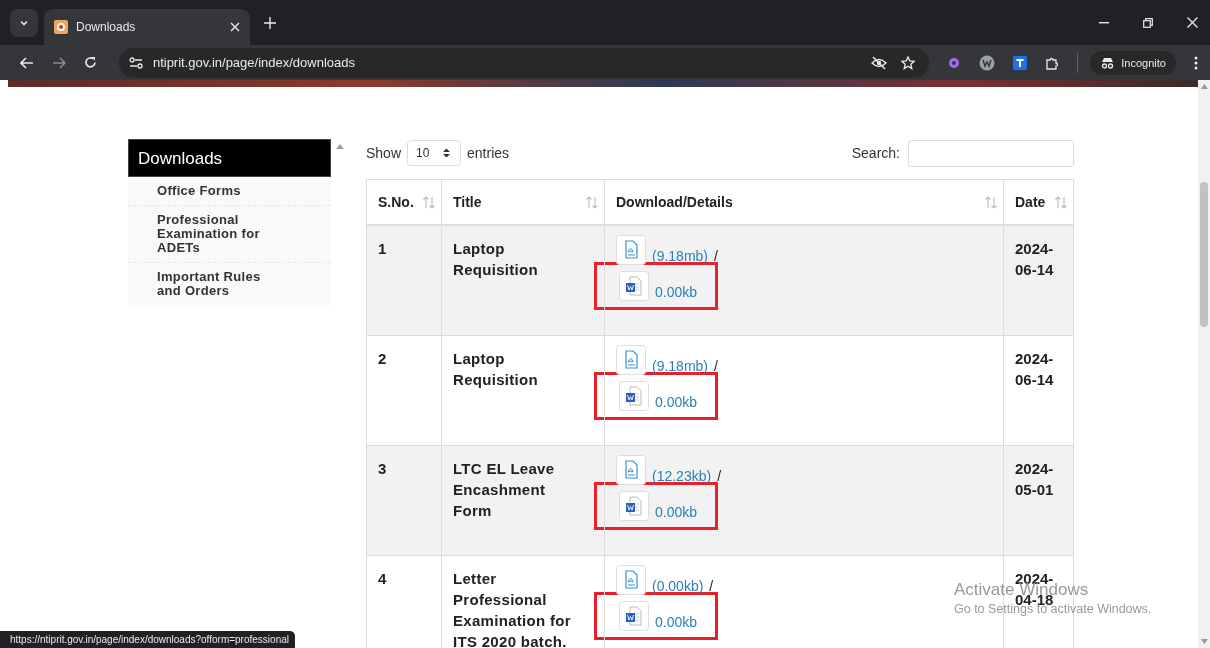 This screenshot has height=648, width=1210. Describe the element at coordinates (106, 27) in the screenshot. I see `tab-title: Downloads` at that location.